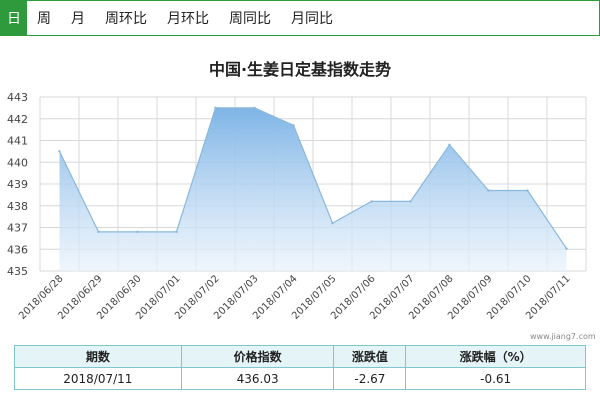 The width and height of the screenshot is (600, 400). What do you see at coordinates (98, 356) in the screenshot?
I see `header-period: 期数` at bounding box center [98, 356].